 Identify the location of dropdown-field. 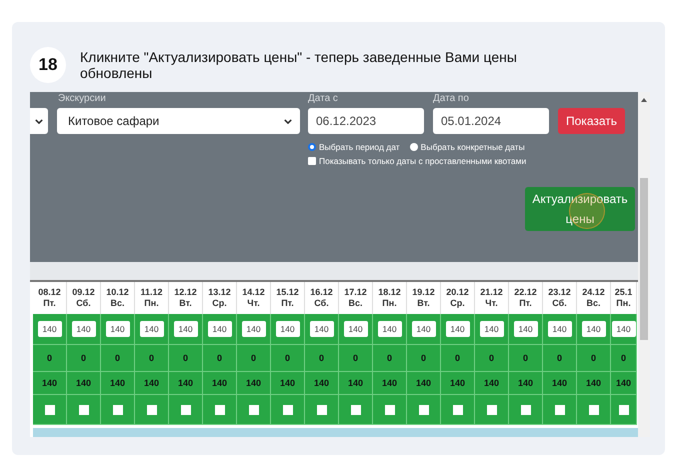
(39, 121).